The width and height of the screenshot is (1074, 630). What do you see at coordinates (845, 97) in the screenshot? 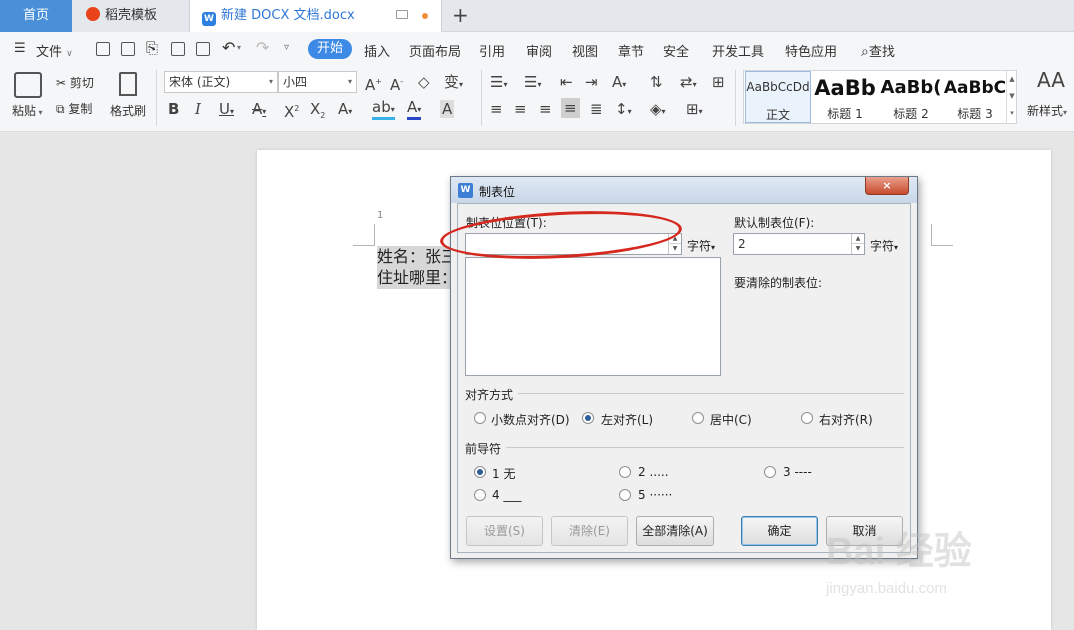
I see `style-heading-1: AaBb 标题 1` at bounding box center [845, 97].